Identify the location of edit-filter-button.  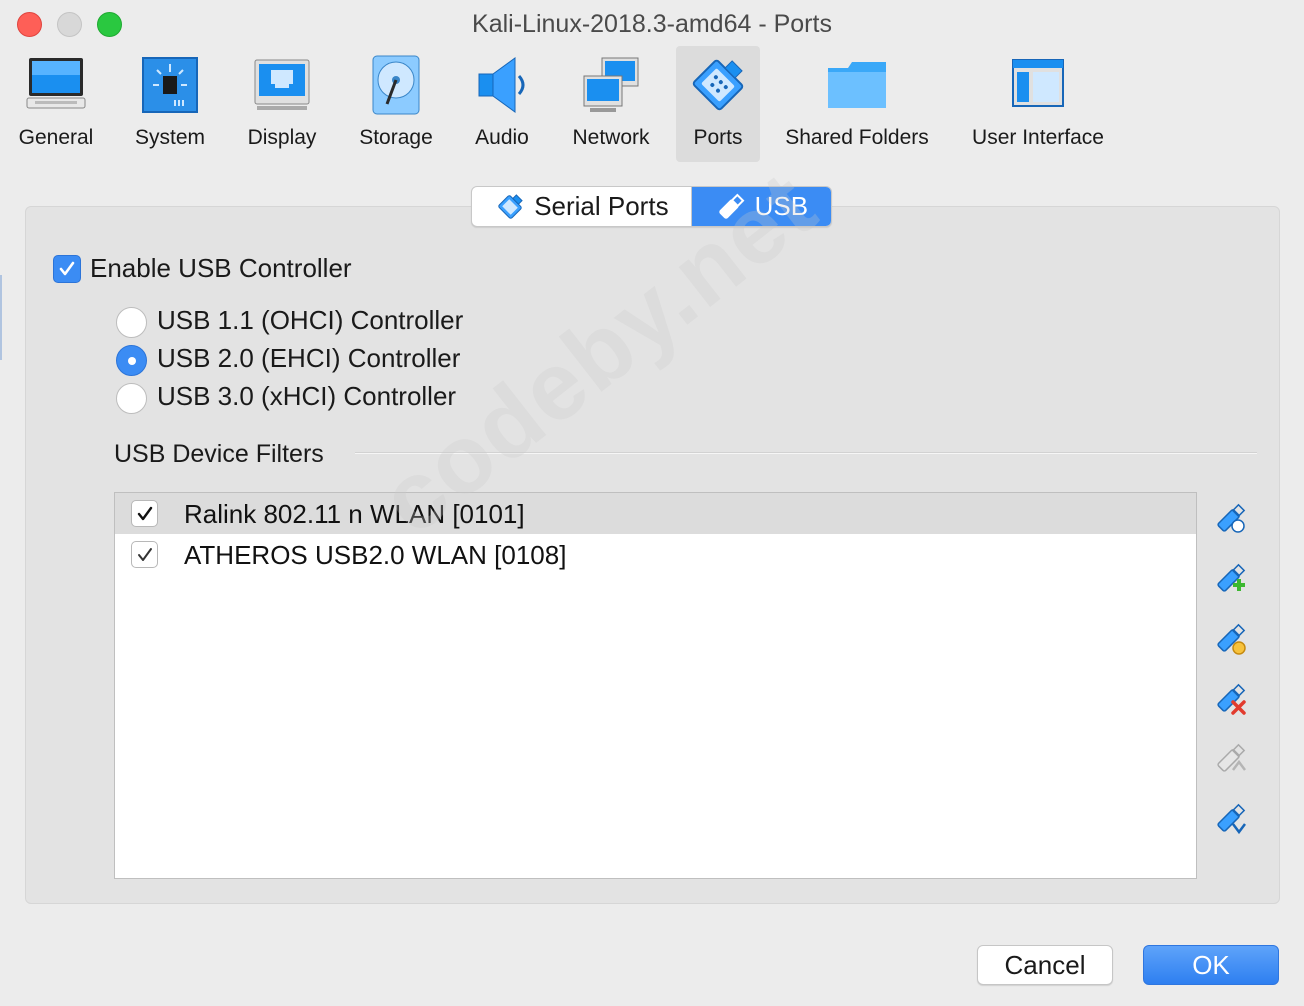
(1230, 639).